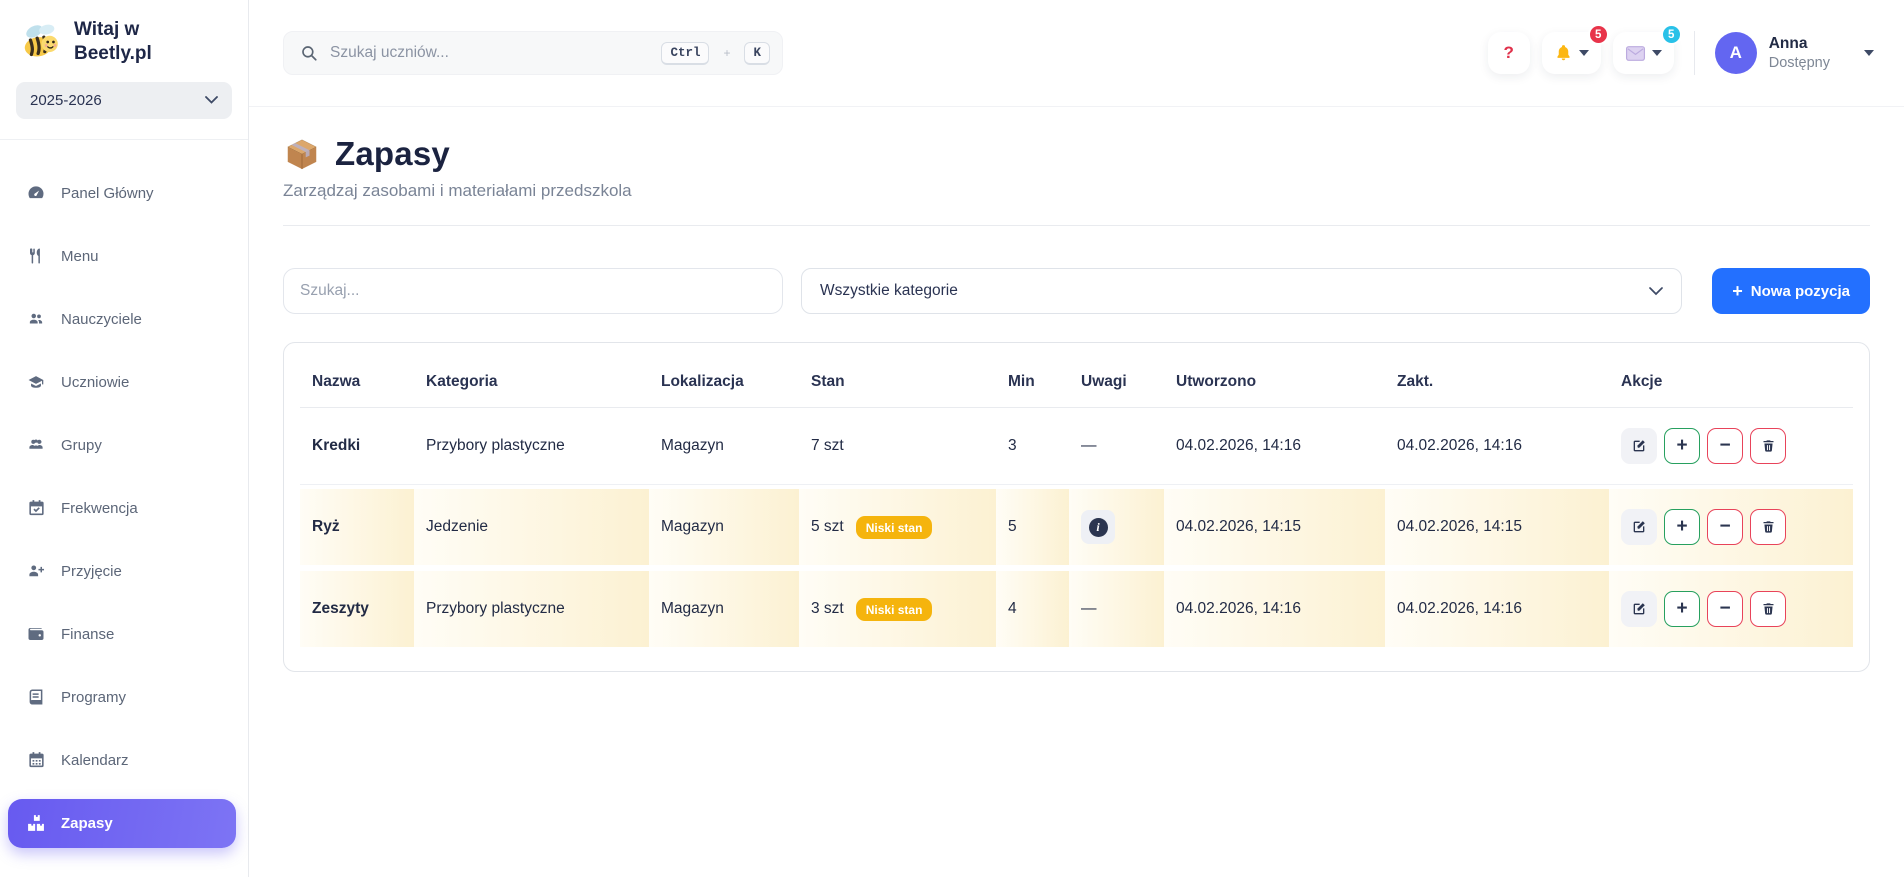 Image resolution: width=1904 pixels, height=877 pixels. Describe the element at coordinates (124, 634) in the screenshot. I see `sidebar-item-finanse: Finanse` at that location.